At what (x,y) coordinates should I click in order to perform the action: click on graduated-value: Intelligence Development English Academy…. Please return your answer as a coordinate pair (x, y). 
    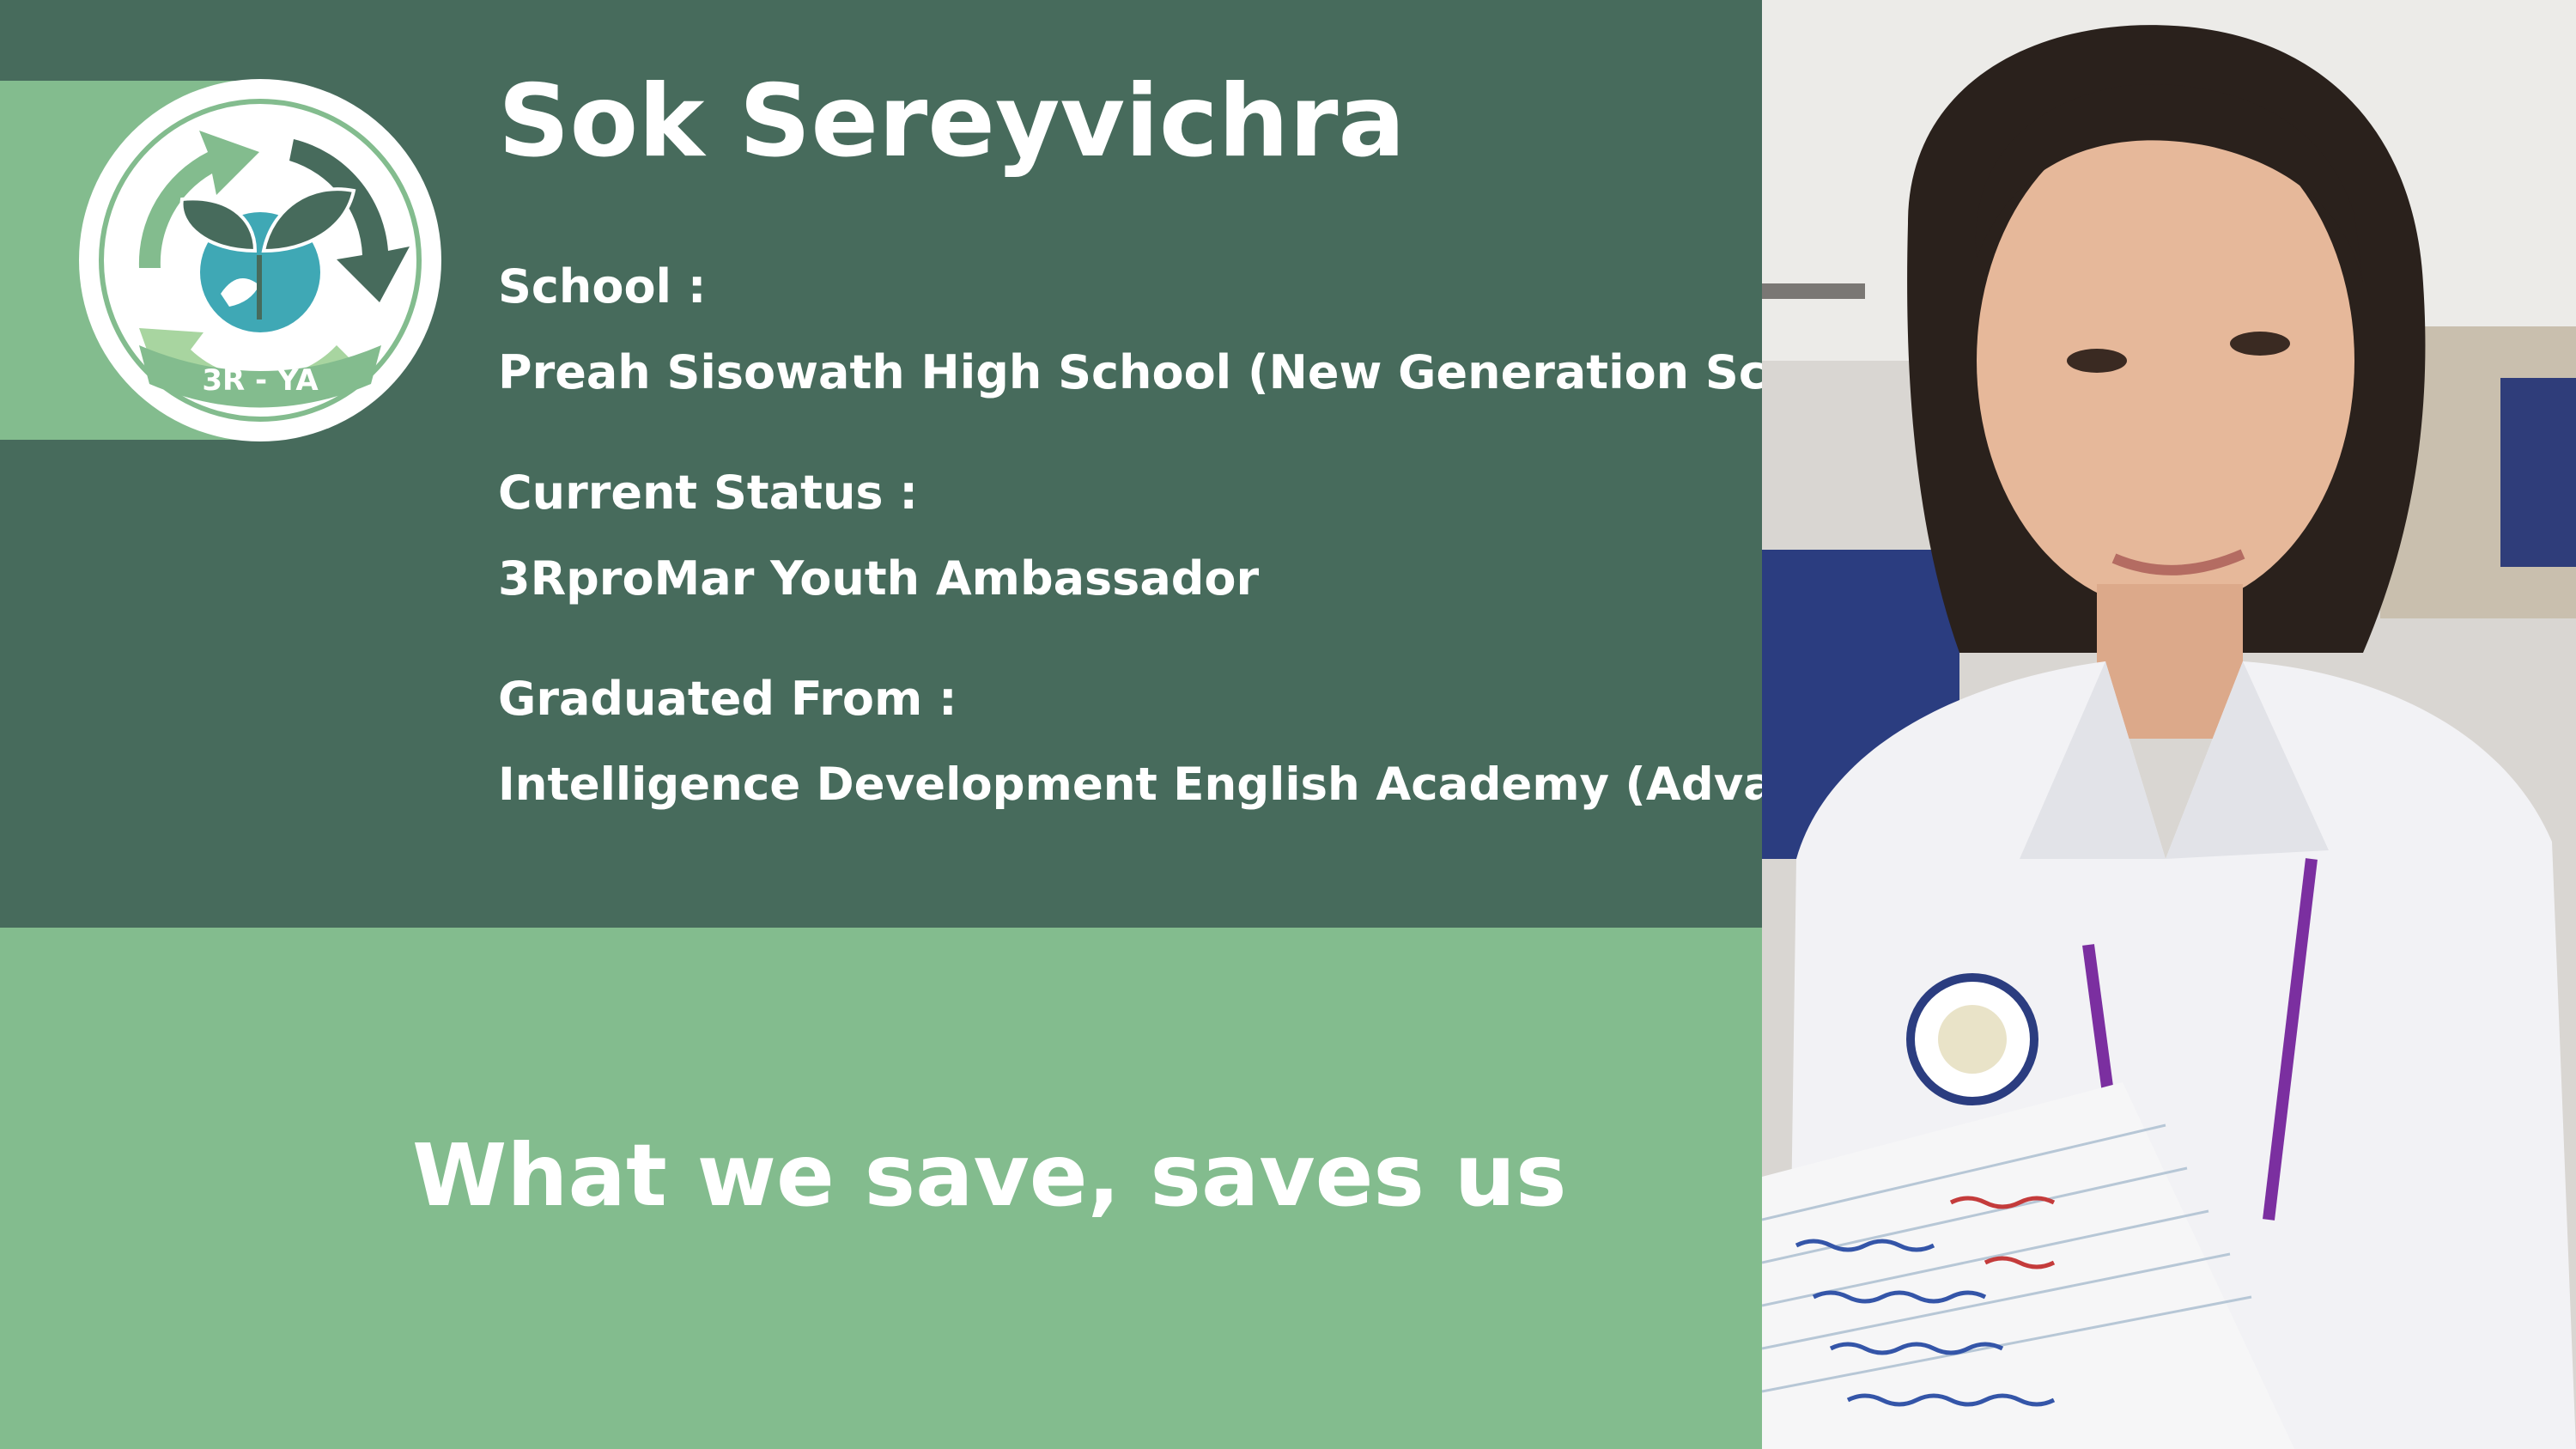
    Looking at the image, I should click on (1208, 784).